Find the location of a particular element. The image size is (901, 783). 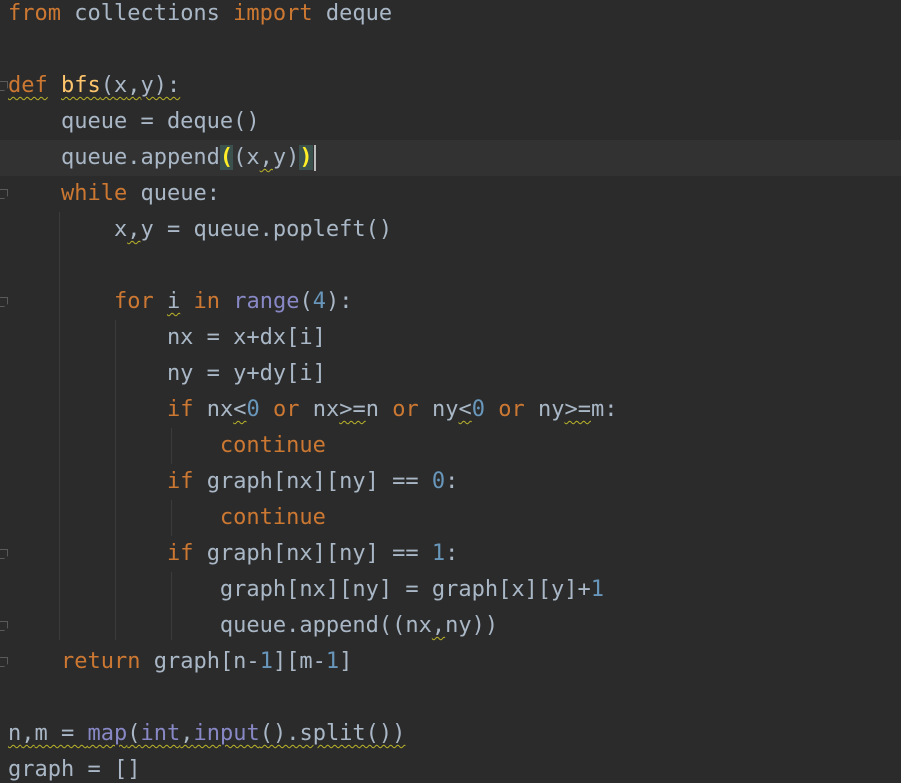

code-line-text: from collections import deque is located at coordinates (200, 16).